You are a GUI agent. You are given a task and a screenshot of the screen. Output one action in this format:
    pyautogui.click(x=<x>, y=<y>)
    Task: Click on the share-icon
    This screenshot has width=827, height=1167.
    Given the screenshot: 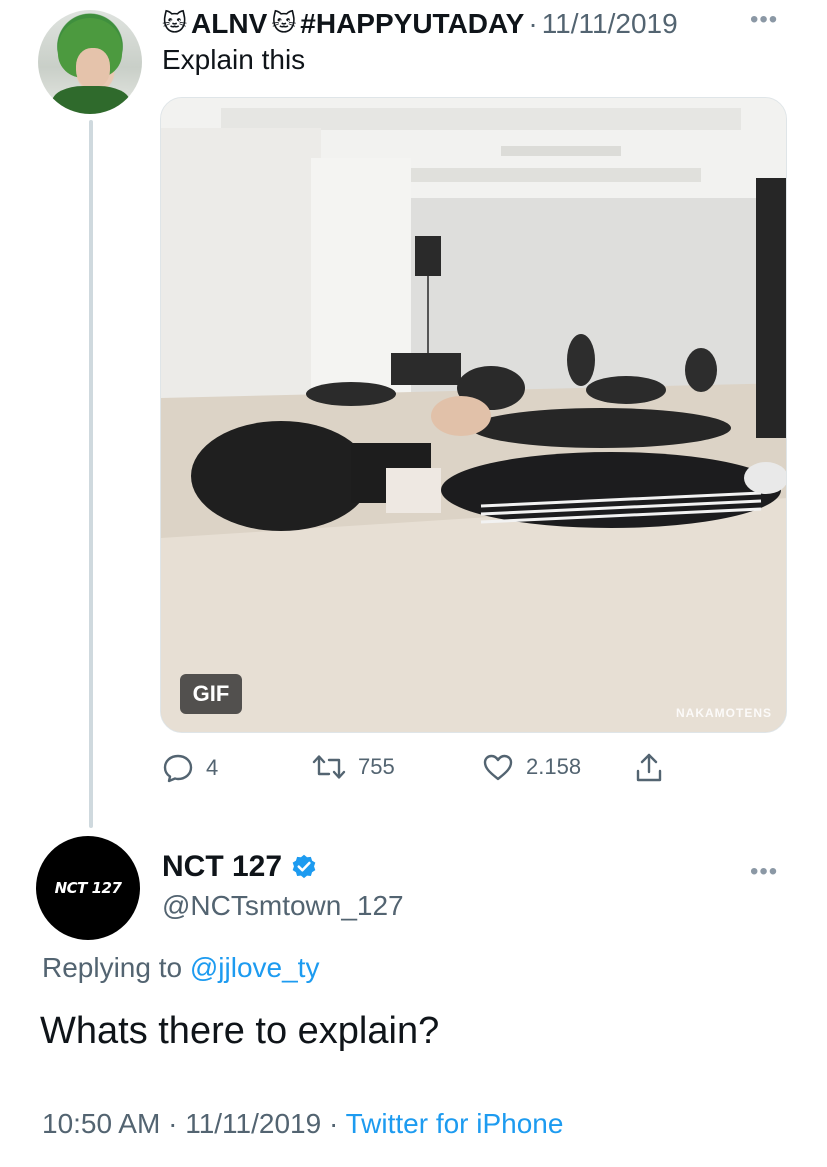 What is the action you would take?
    pyautogui.click(x=649, y=767)
    